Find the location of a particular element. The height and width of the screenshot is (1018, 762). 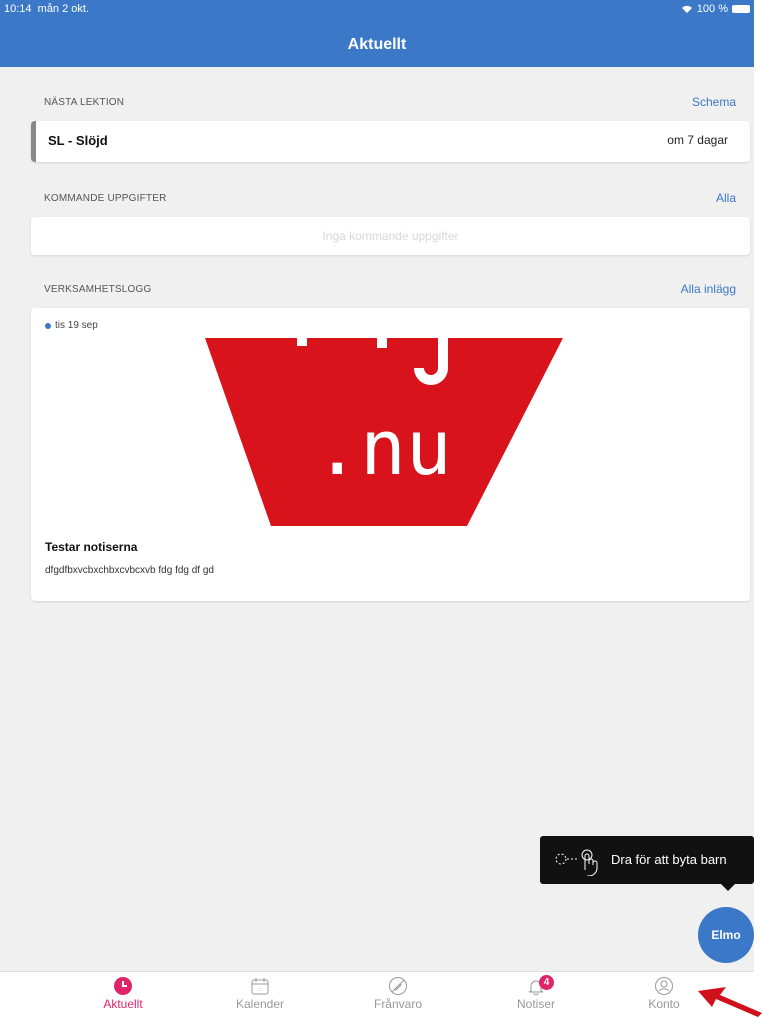

battery-percent: 100 % is located at coordinates (712, 9).